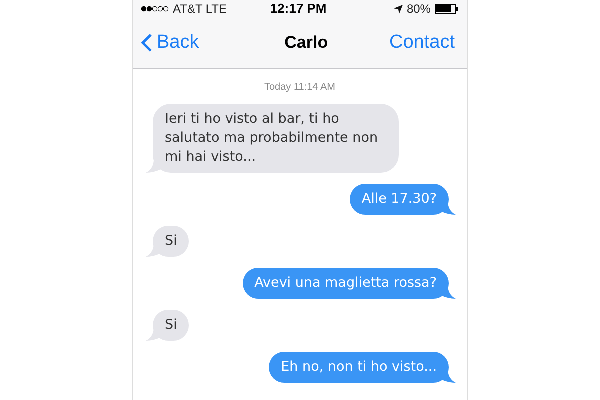 The width and height of the screenshot is (600, 400). Describe the element at coordinates (446, 9) in the screenshot. I see `battery-icon` at that location.